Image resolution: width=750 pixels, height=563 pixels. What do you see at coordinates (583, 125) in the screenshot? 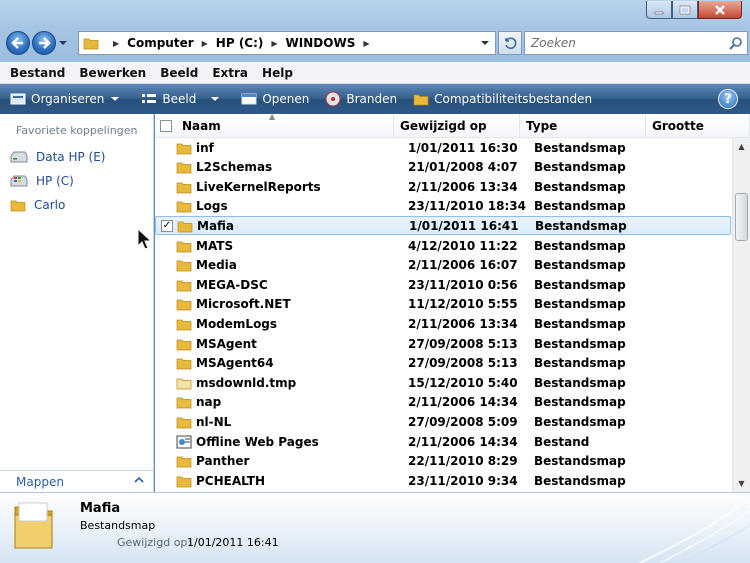
I see `column-type: Type` at bounding box center [583, 125].